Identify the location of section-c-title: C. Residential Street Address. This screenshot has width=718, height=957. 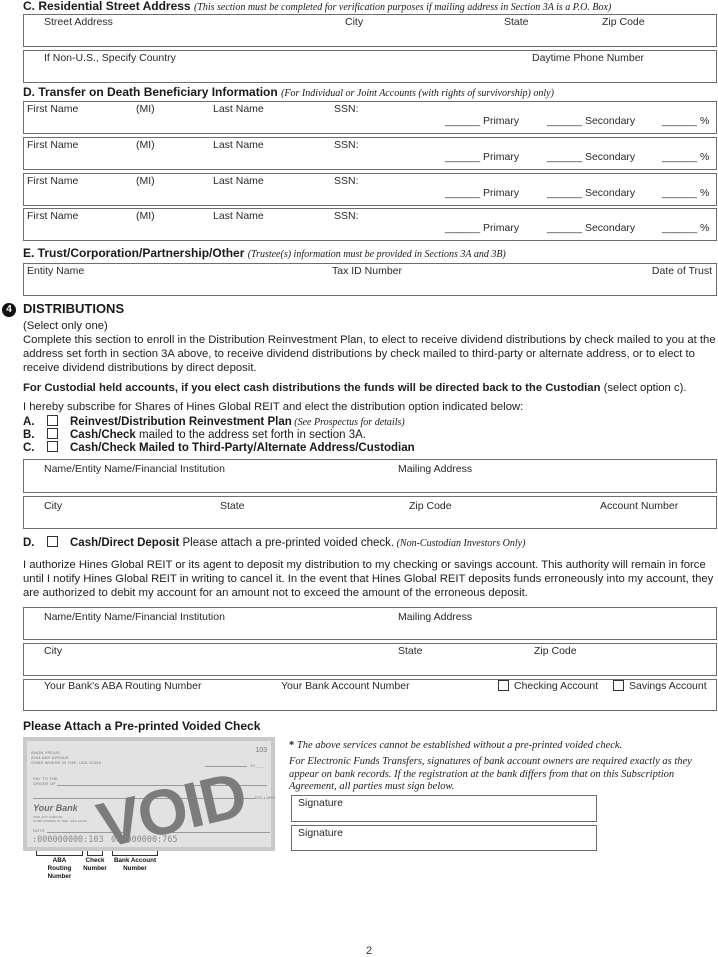
(107, 6).